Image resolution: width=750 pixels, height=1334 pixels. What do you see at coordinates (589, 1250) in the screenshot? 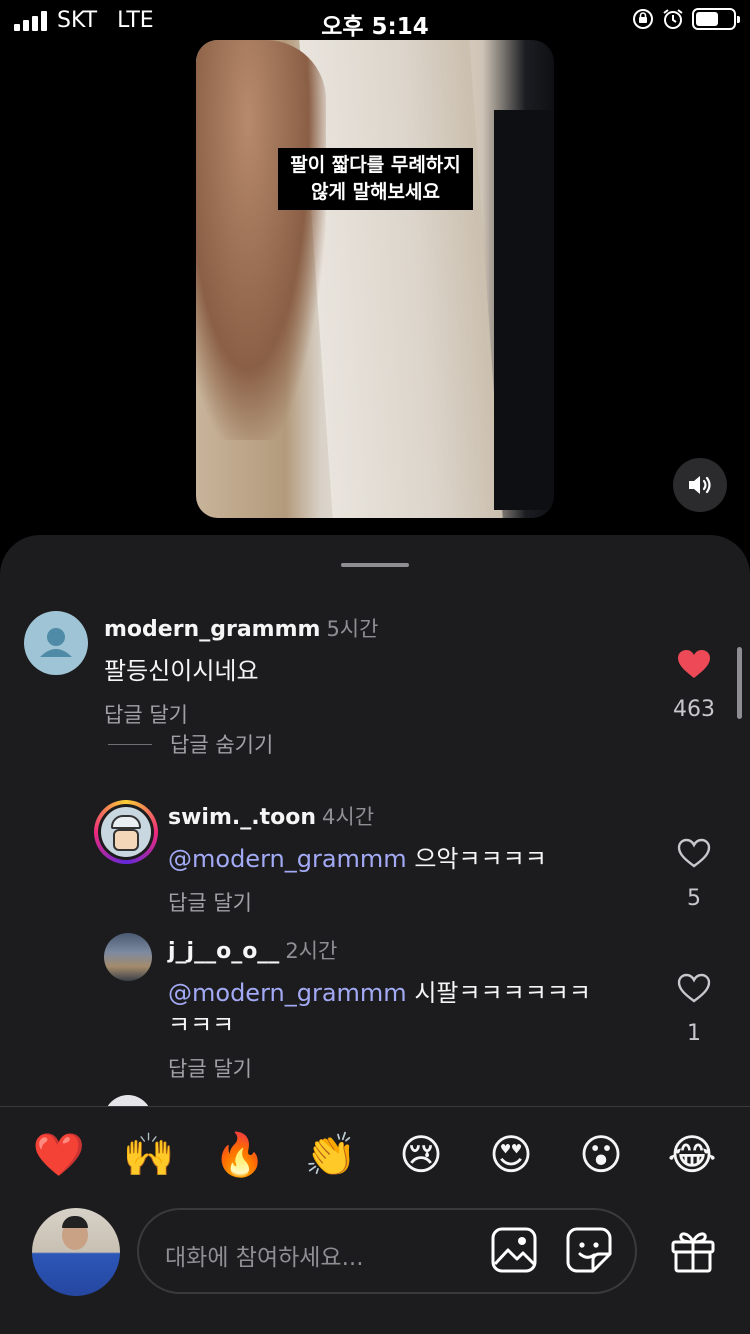
I see `sticker-icon` at bounding box center [589, 1250].